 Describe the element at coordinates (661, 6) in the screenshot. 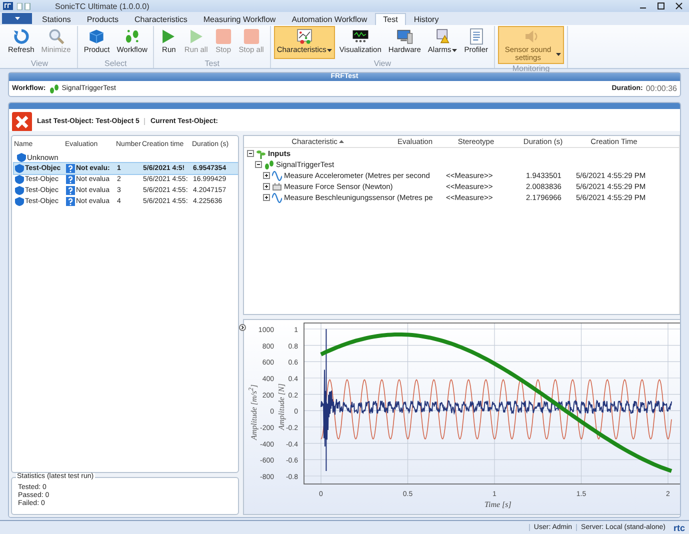

I see `maximize-icon` at that location.